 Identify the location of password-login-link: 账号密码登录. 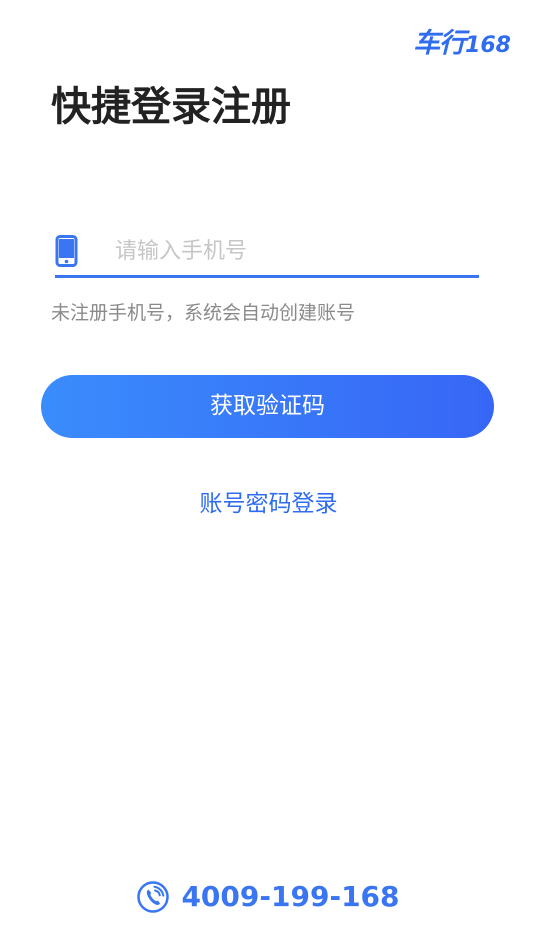
(268, 504).